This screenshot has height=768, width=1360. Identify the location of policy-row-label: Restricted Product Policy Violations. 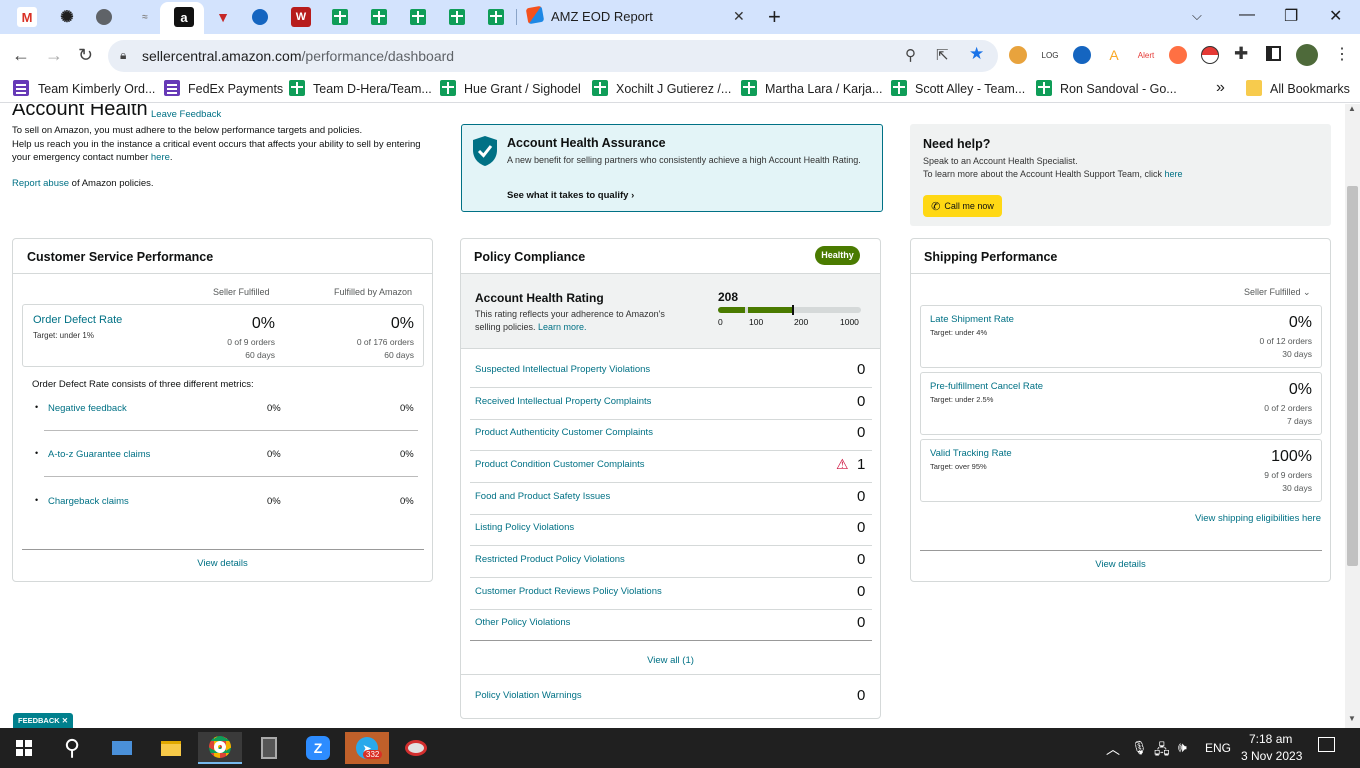
(550, 559).